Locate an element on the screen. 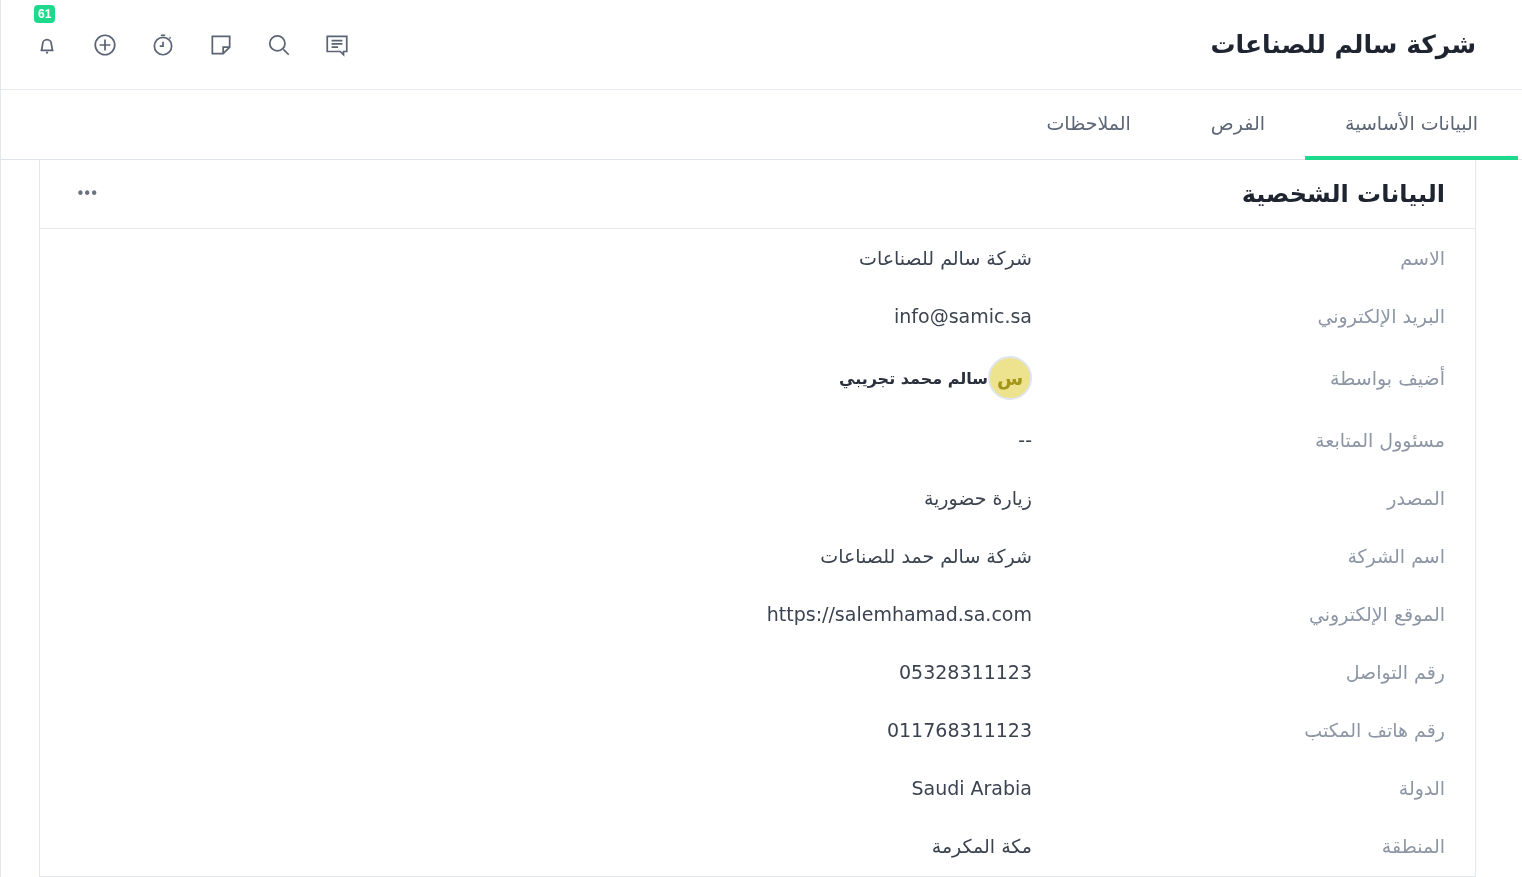  user-avatar: س is located at coordinates (1010, 378).